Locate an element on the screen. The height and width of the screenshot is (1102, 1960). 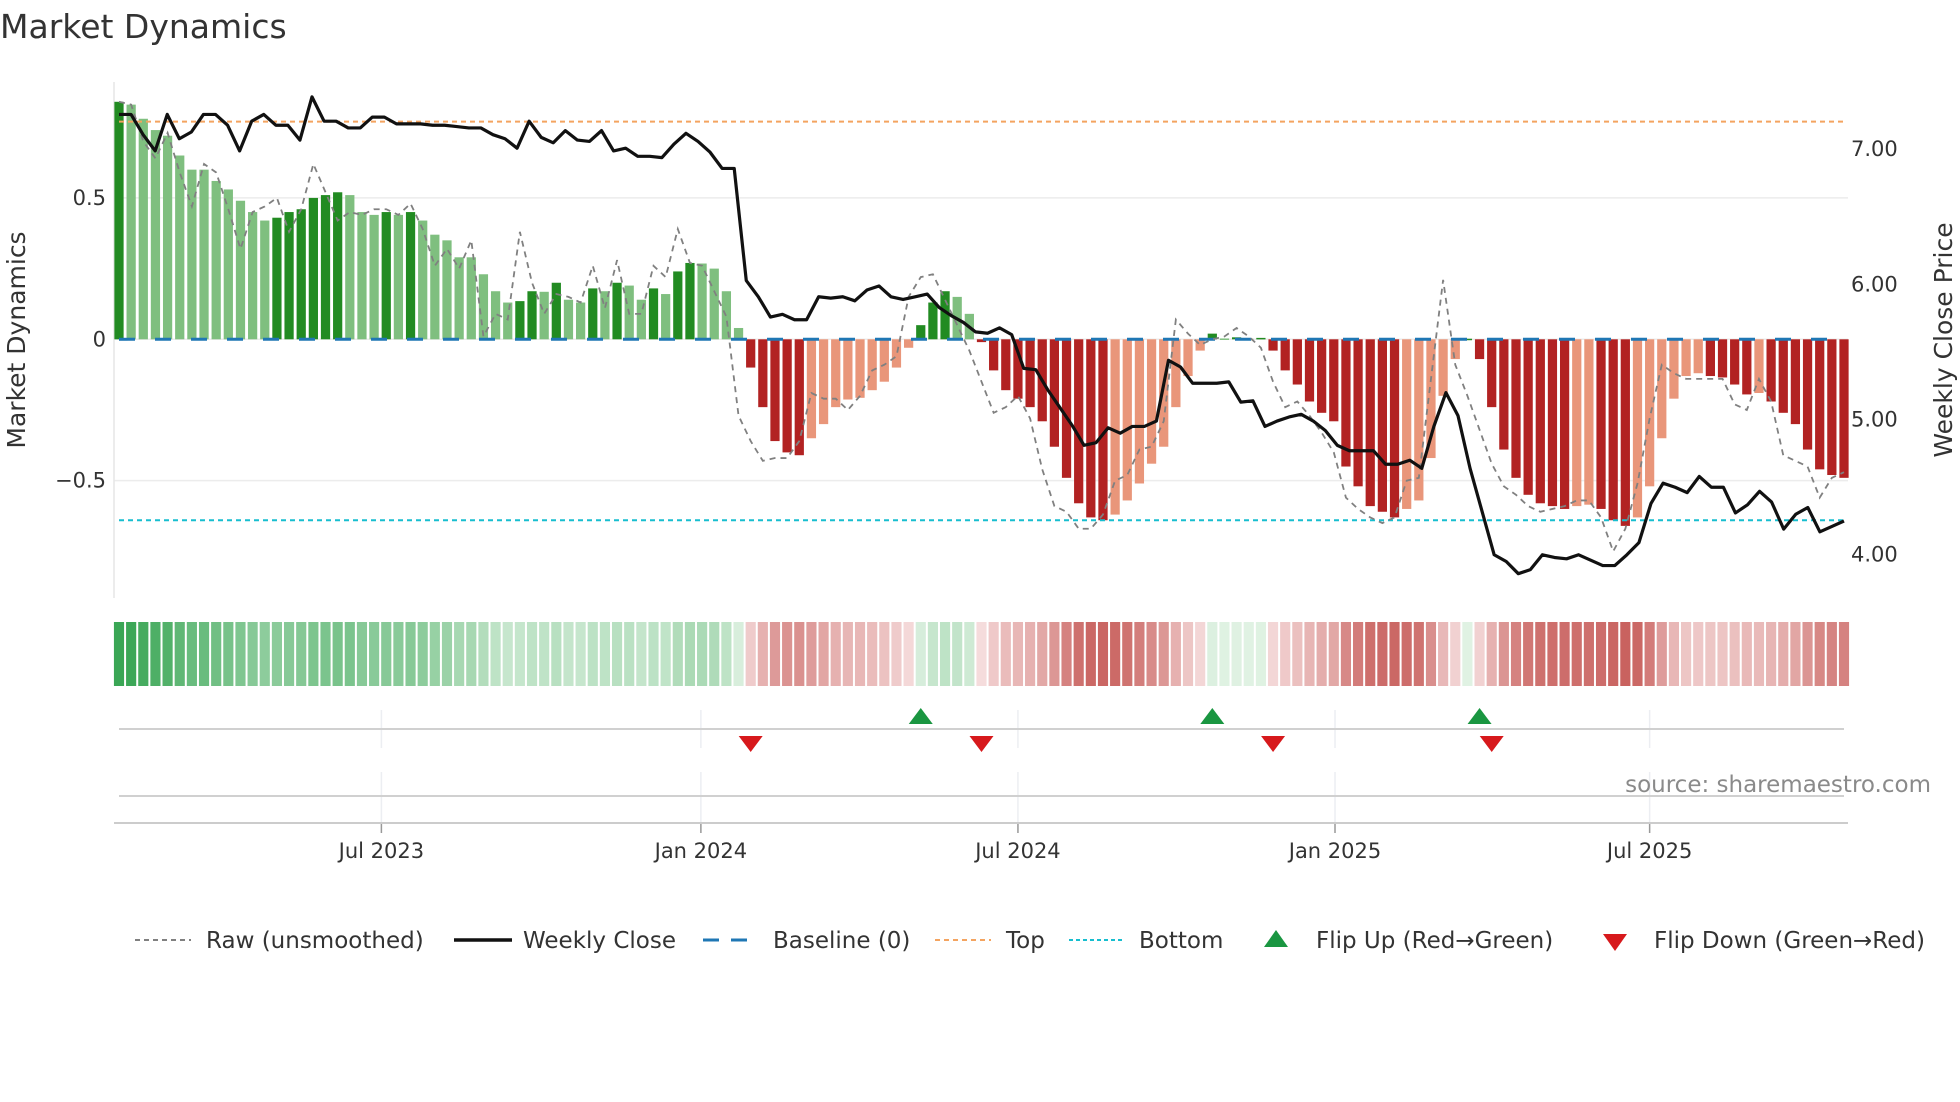
legend-flip-up-icon is located at coordinates (1276, 938).